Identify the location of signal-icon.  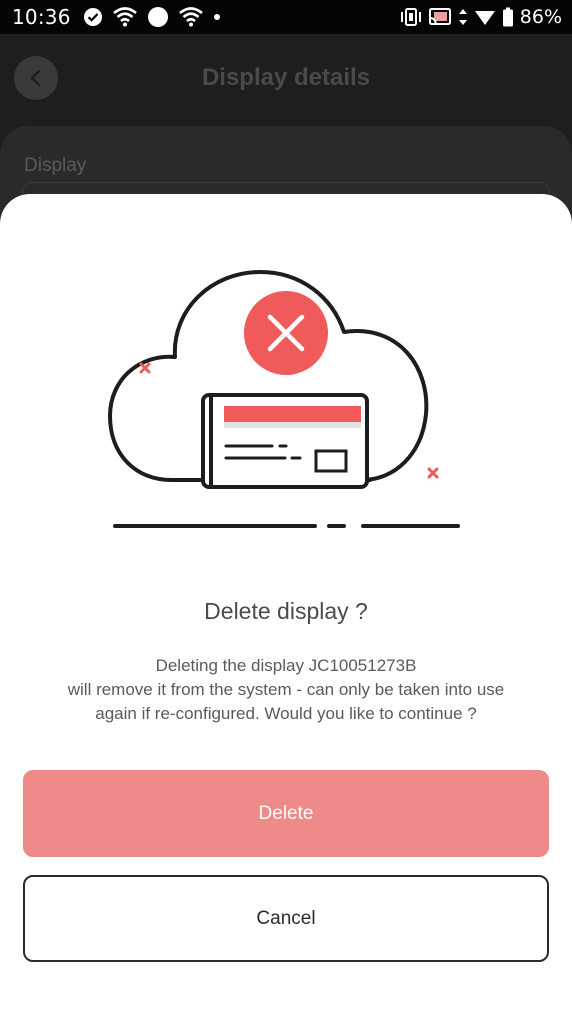
(484, 18).